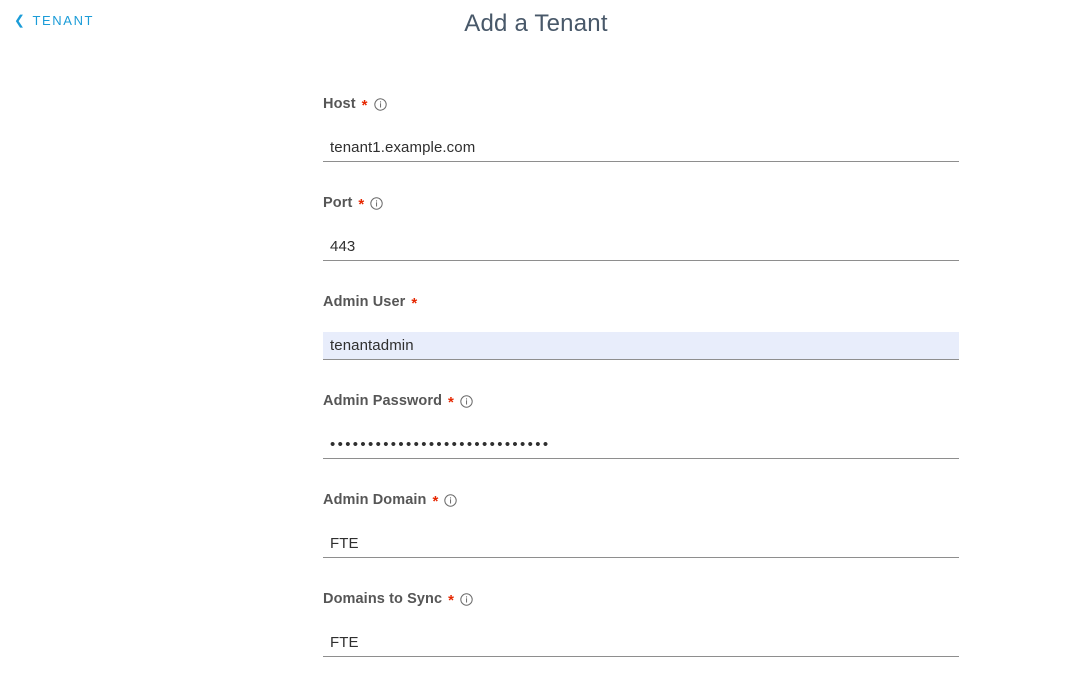 The height and width of the screenshot is (690, 1072). What do you see at coordinates (440, 444) in the screenshot?
I see `masked-password-value: •••••••••••••••••••••••••••••` at bounding box center [440, 444].